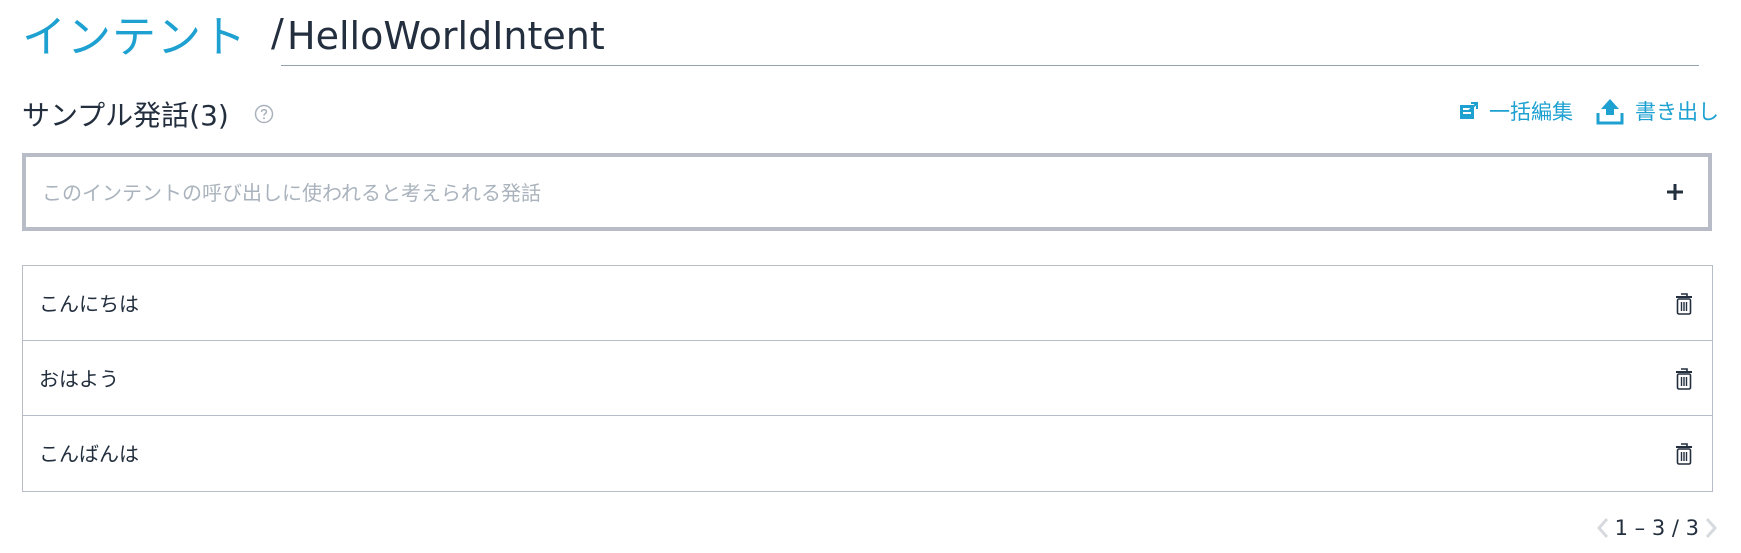 The height and width of the screenshot is (553, 1741). Describe the element at coordinates (1531, 112) in the screenshot. I see `bulk-edit-label: 一括編集` at that location.